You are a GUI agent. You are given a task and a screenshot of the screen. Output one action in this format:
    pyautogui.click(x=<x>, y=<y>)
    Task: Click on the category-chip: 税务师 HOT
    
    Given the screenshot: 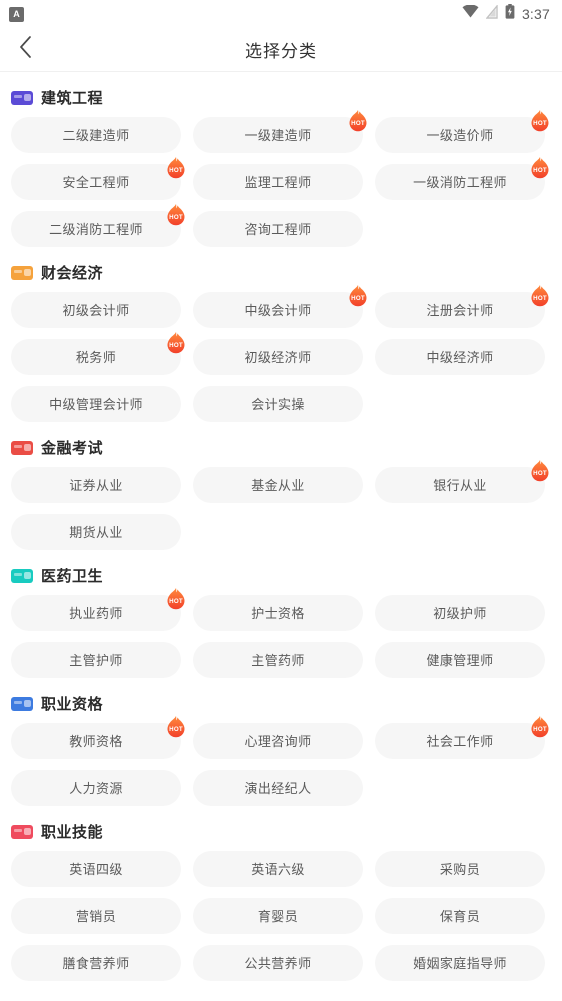 What is the action you would take?
    pyautogui.click(x=98, y=353)
    